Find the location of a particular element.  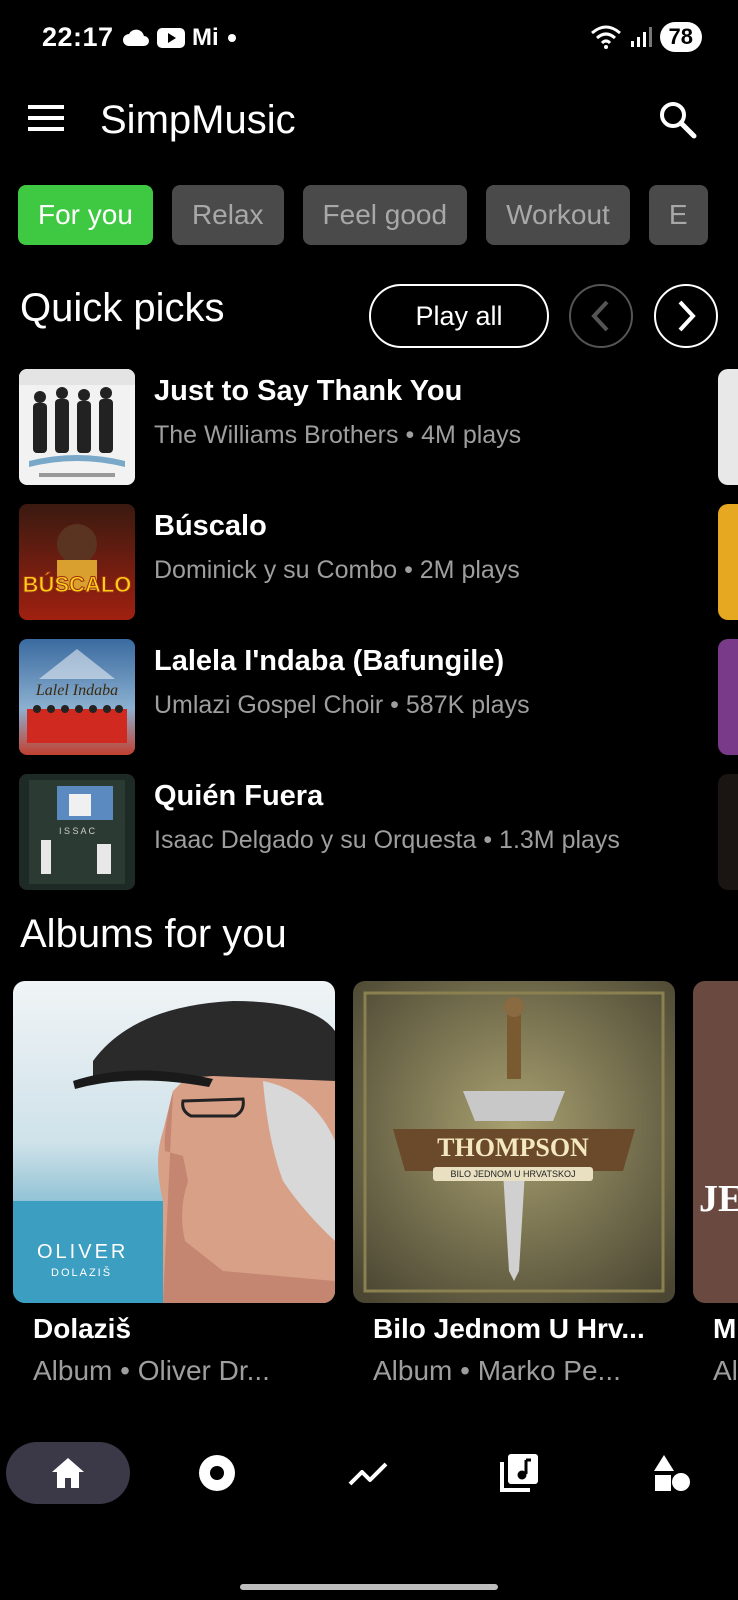

album-card-partial: JE M Al is located at coordinates (715, 1184).